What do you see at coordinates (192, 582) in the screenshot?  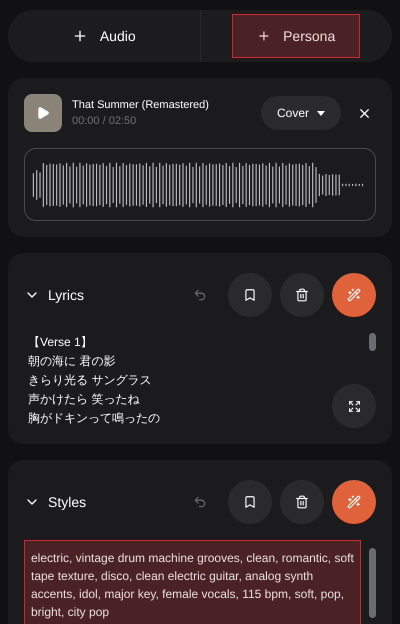 I see `styles-text: electric, vintage drum machine grooves, clean, romantic, soft tape texture, disco, clean electric guitar, analog synth accents, idol, major key, female vocals, 115 bpm, soft, pop, bright, city pop` at bounding box center [192, 582].